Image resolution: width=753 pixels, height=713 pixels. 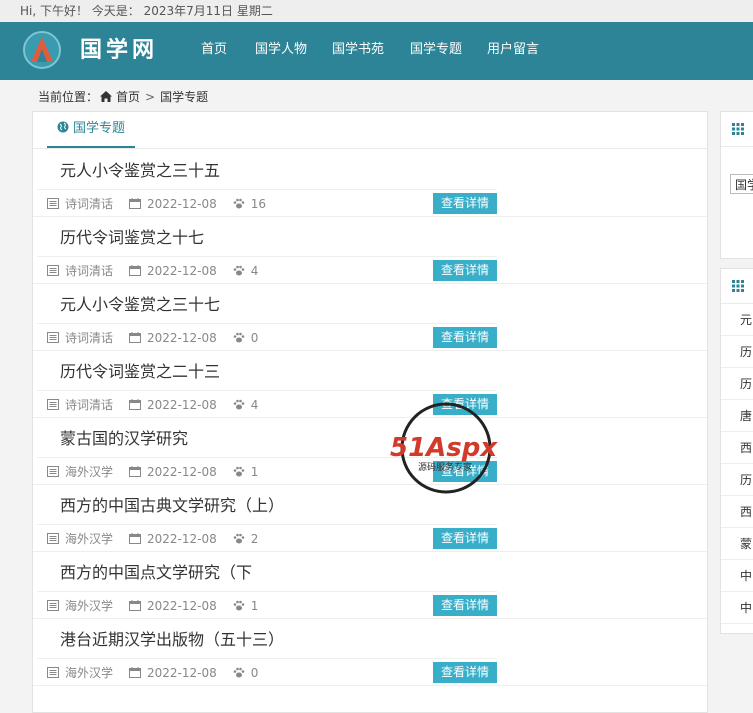 I want to click on article-title: 元人小令鉴赏之三十七, so click(x=140, y=305).